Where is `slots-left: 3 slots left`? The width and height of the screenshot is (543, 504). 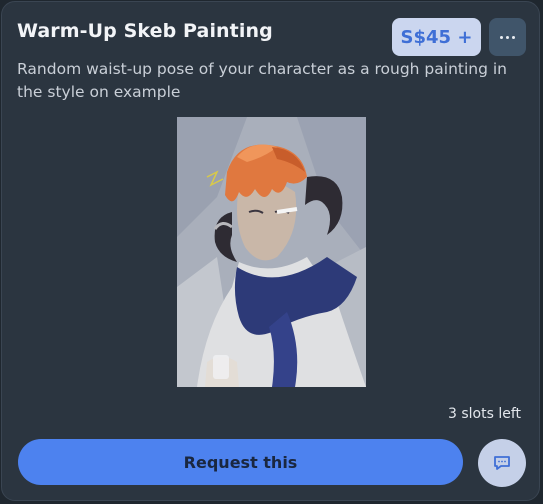
slots-left: 3 slots left is located at coordinates (484, 414).